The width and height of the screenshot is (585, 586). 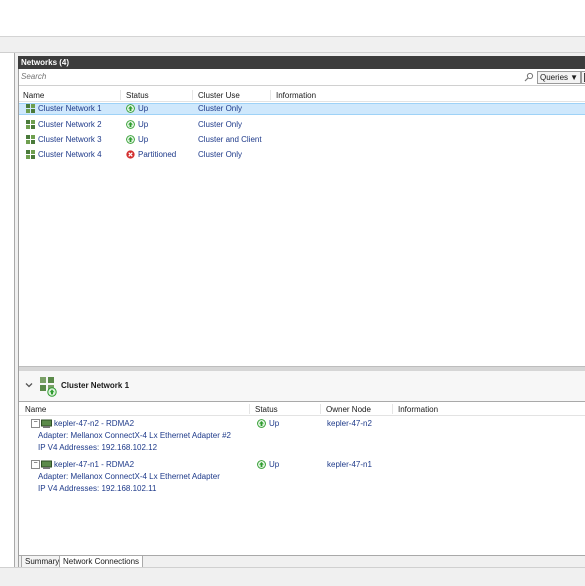 What do you see at coordinates (7, 310) in the screenshot?
I see `navigation-pane` at bounding box center [7, 310].